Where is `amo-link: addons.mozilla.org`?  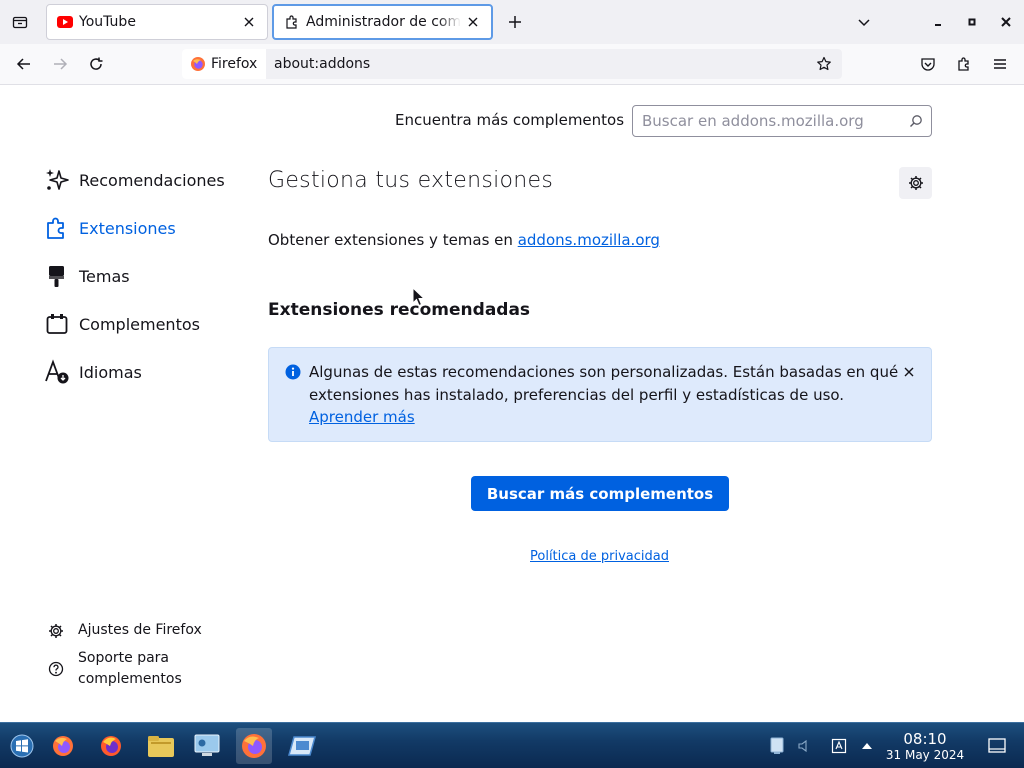
amo-link: addons.mozilla.org is located at coordinates (589, 240).